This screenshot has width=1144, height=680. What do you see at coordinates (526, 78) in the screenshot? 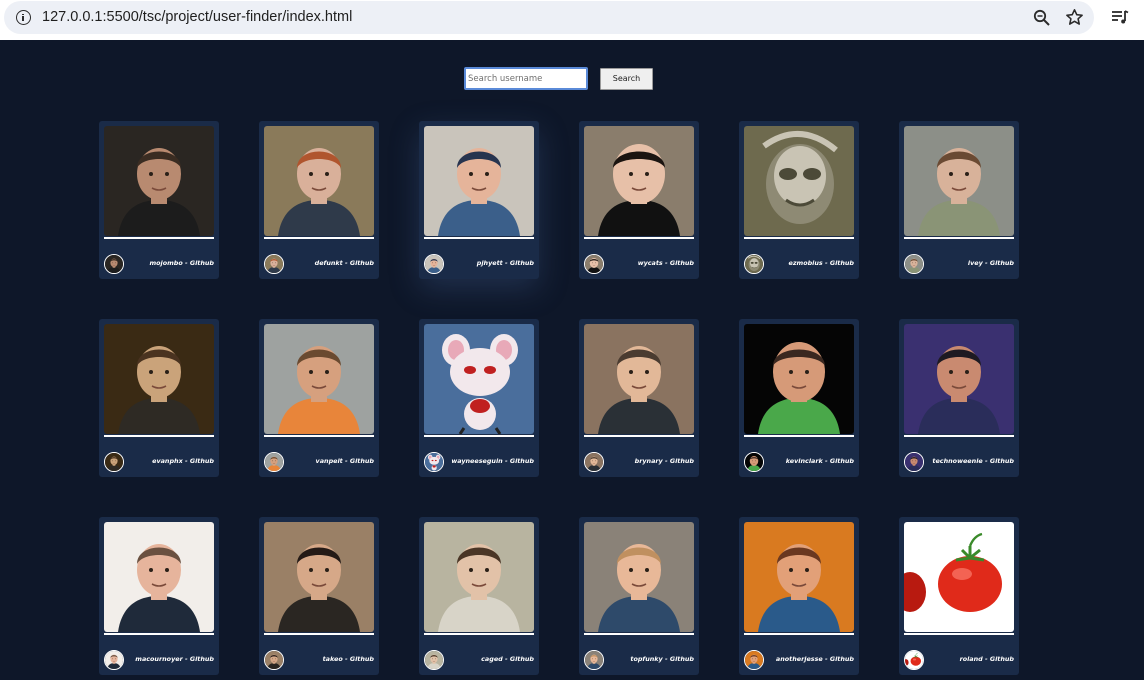
I see `search-input` at bounding box center [526, 78].